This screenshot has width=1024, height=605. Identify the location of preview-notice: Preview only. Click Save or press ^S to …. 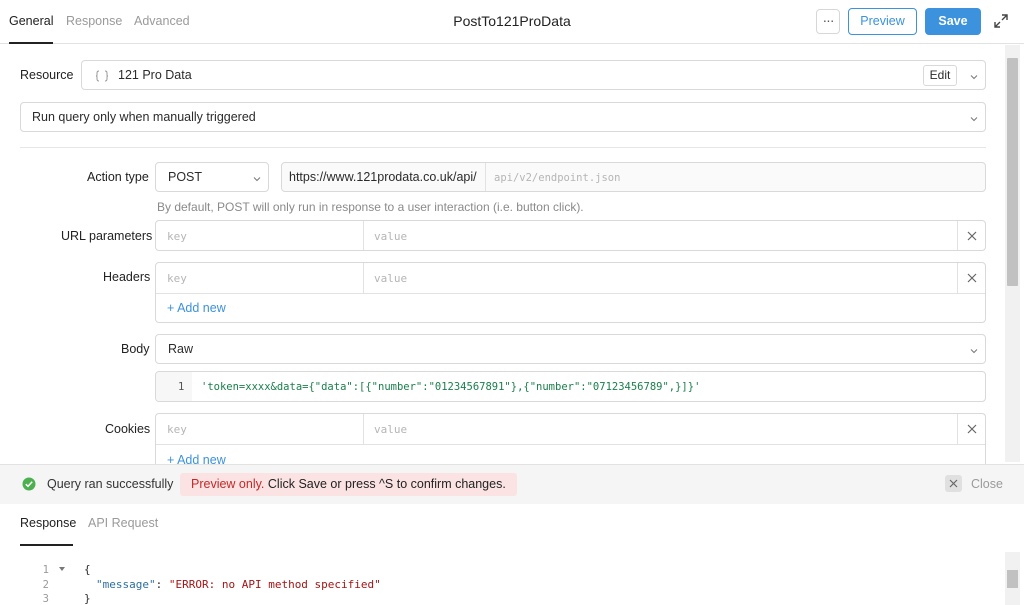
(348, 484).